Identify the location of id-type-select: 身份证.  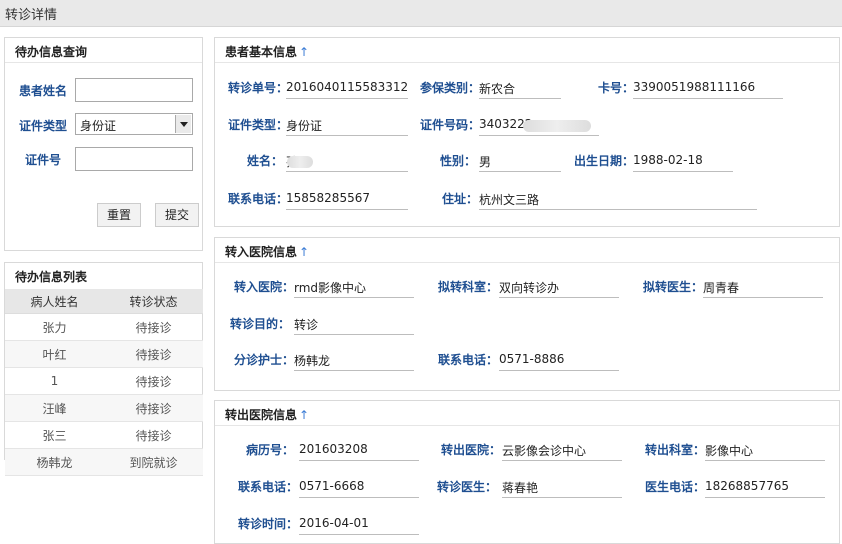
(134, 124).